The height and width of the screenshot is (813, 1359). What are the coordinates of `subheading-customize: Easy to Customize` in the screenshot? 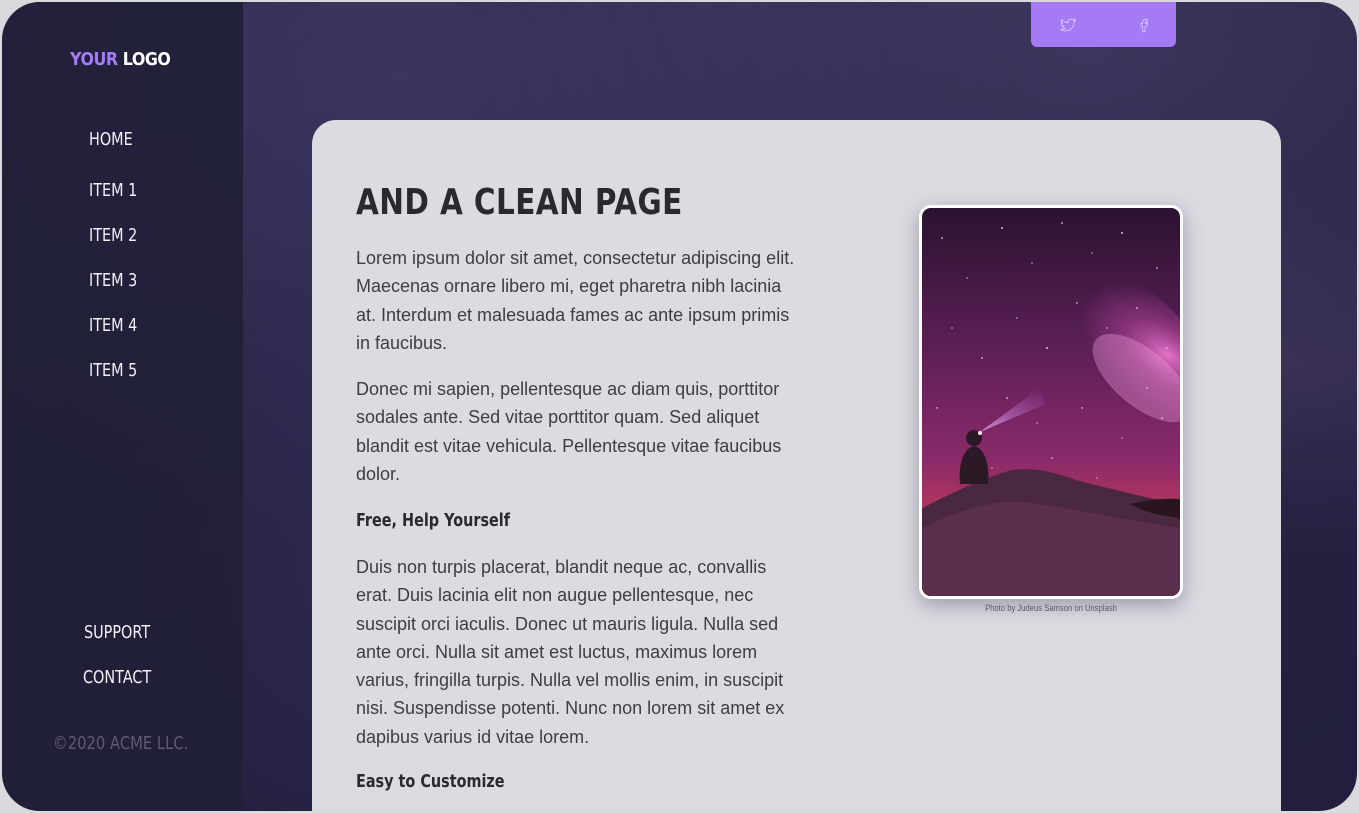 It's located at (430, 781).